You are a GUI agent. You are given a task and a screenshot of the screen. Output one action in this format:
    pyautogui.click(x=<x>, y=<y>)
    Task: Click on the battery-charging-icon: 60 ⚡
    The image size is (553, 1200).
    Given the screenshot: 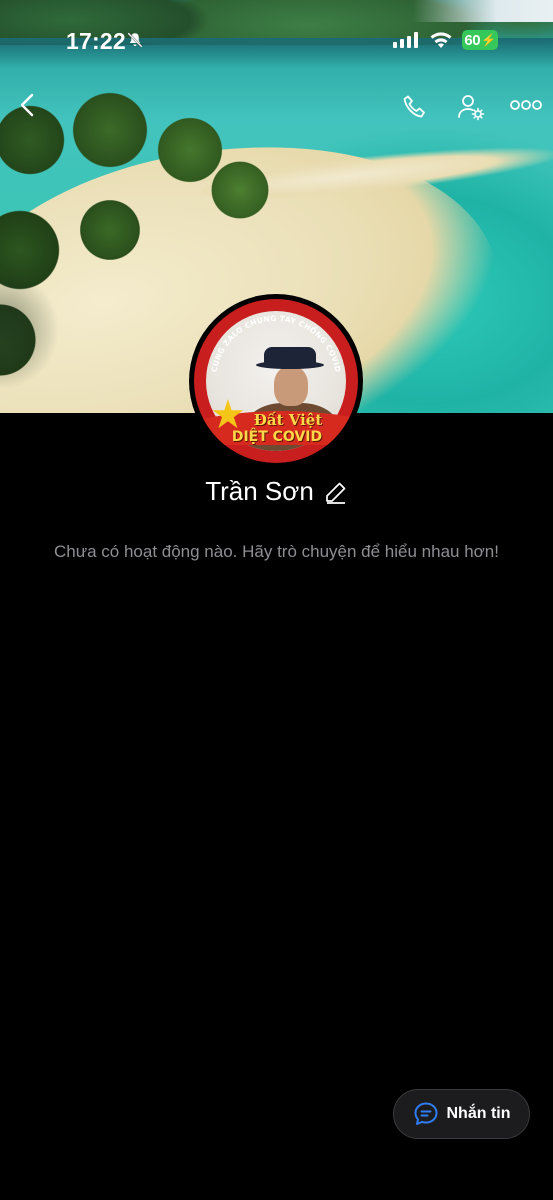 What is the action you would take?
    pyautogui.click(x=480, y=40)
    